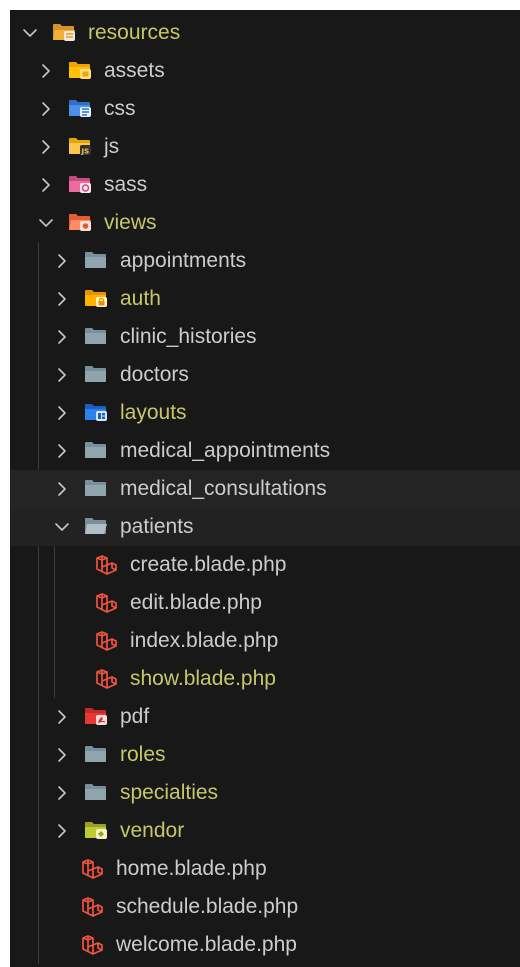 Image resolution: width=520 pixels, height=967 pixels. I want to click on folder-css-icon, so click(80, 108).